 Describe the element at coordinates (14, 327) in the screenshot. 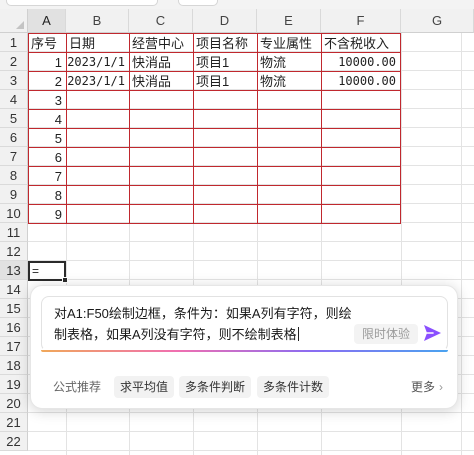

I see `row-header-16: 16` at that location.